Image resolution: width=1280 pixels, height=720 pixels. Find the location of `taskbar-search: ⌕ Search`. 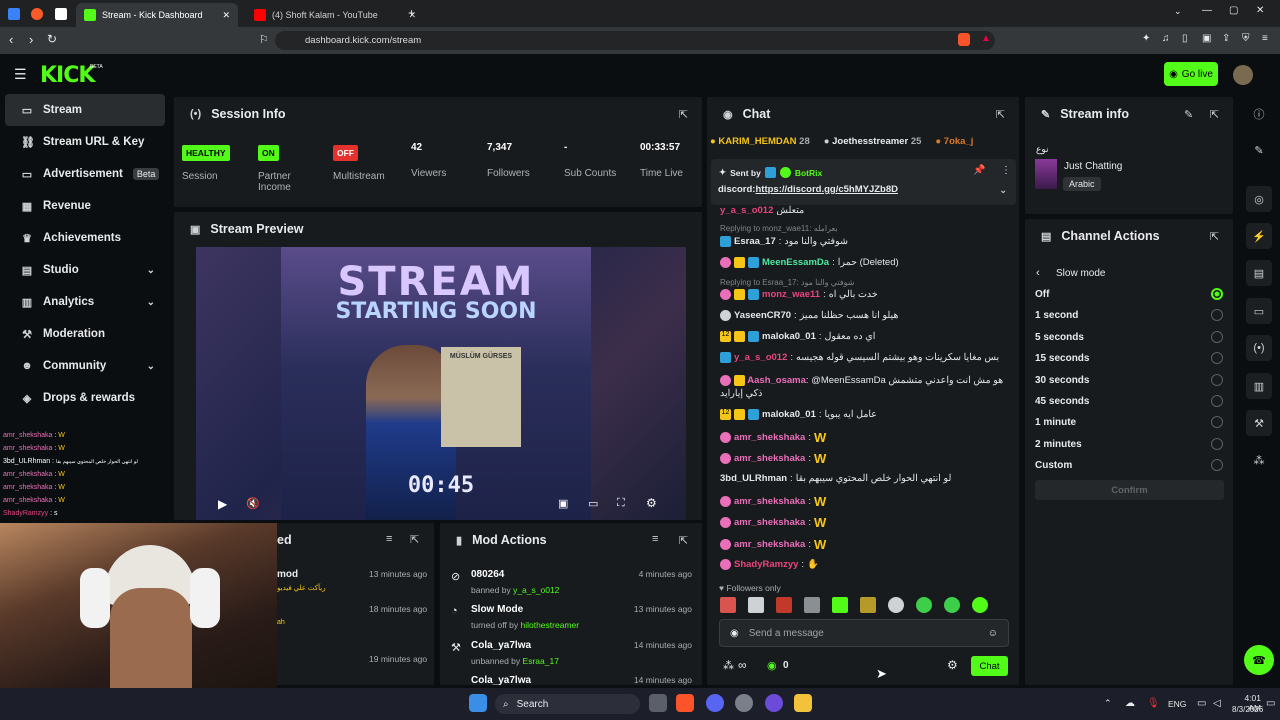

taskbar-search: ⌕ Search is located at coordinates (567, 704).